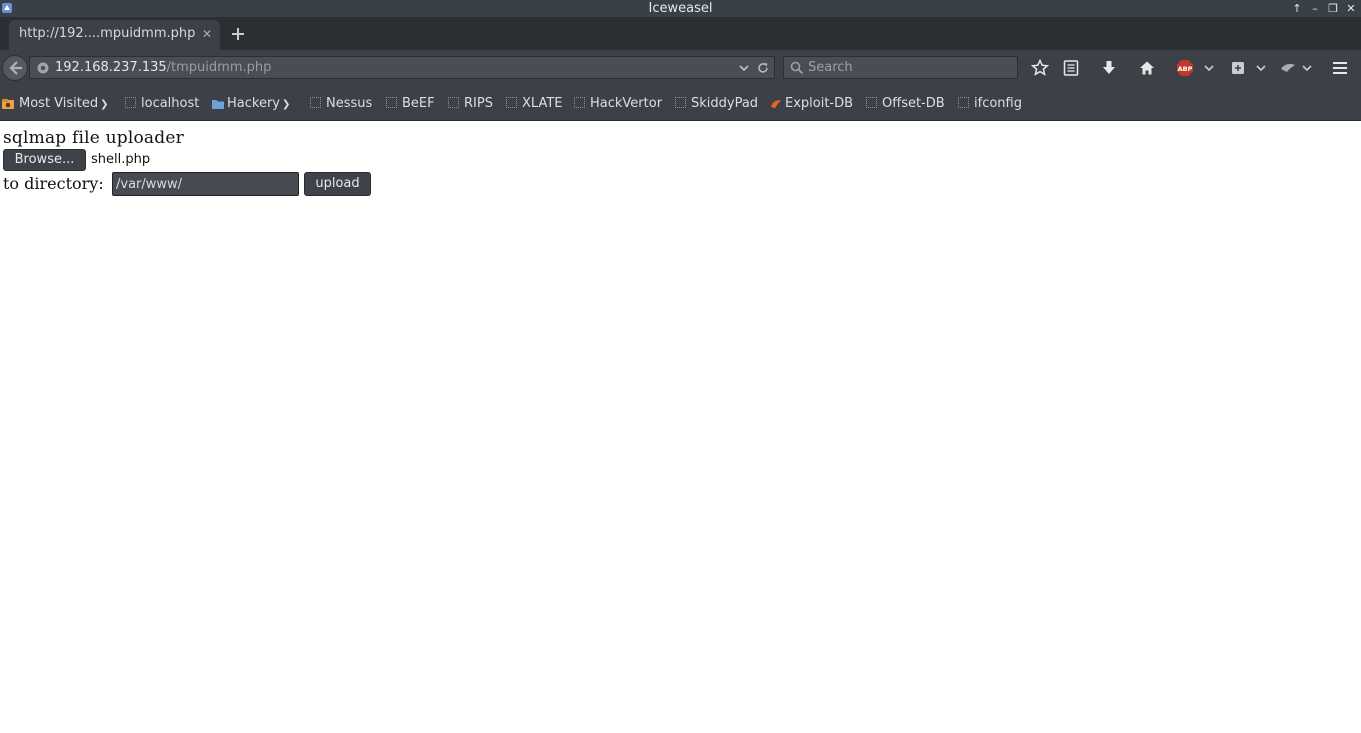 This screenshot has width=1361, height=733. Describe the element at coordinates (910, 67) in the screenshot. I see `search-input` at that location.